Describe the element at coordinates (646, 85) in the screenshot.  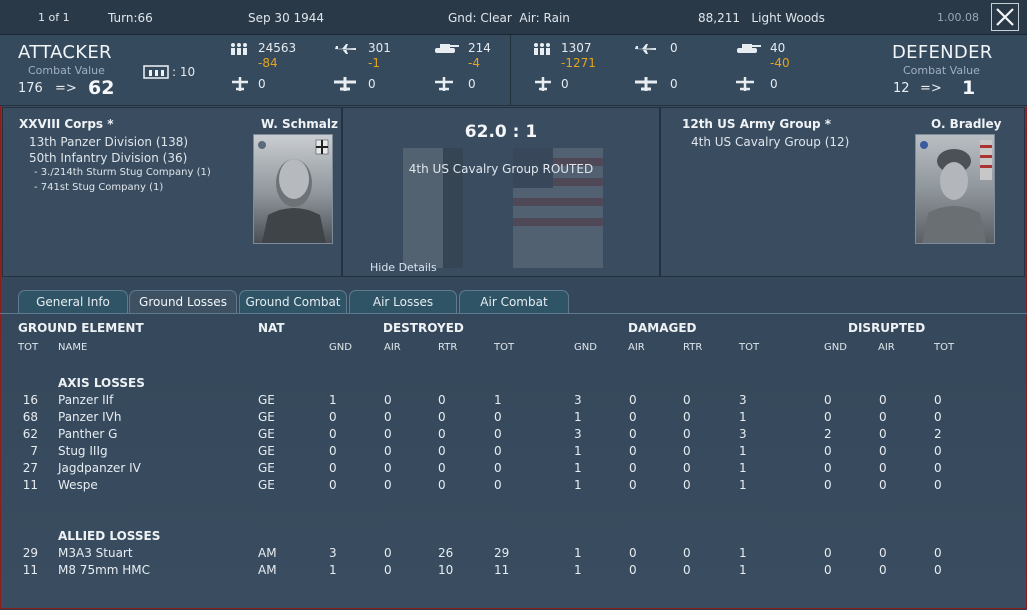
I see `defender-heavy-bomber-icon` at that location.